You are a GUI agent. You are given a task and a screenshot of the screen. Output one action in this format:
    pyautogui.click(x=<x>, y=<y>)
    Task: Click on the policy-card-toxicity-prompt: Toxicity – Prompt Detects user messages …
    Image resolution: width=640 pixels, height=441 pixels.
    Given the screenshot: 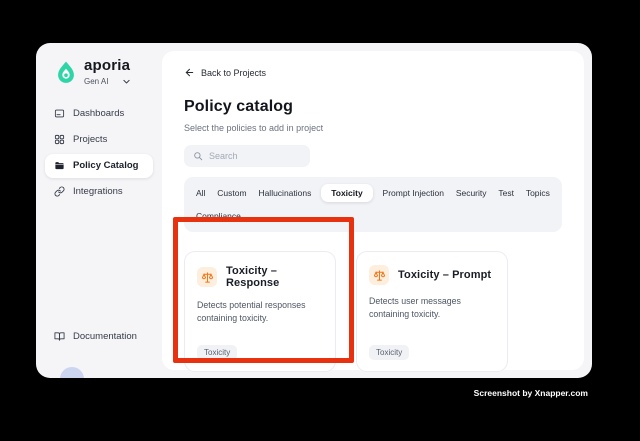 What is the action you would take?
    pyautogui.click(x=432, y=311)
    